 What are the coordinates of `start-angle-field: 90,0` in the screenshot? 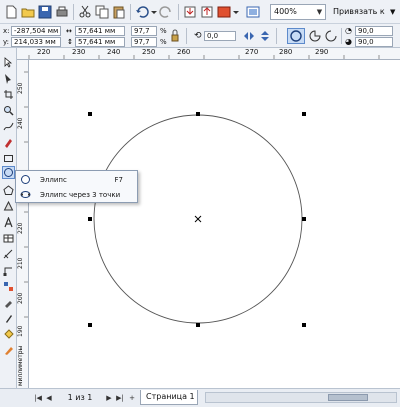 It's located at (374, 31).